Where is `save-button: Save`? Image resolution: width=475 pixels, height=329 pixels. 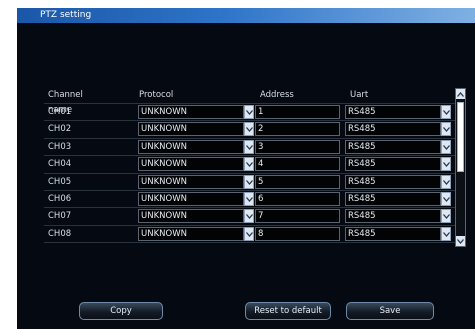
save-button: Save is located at coordinates (390, 311).